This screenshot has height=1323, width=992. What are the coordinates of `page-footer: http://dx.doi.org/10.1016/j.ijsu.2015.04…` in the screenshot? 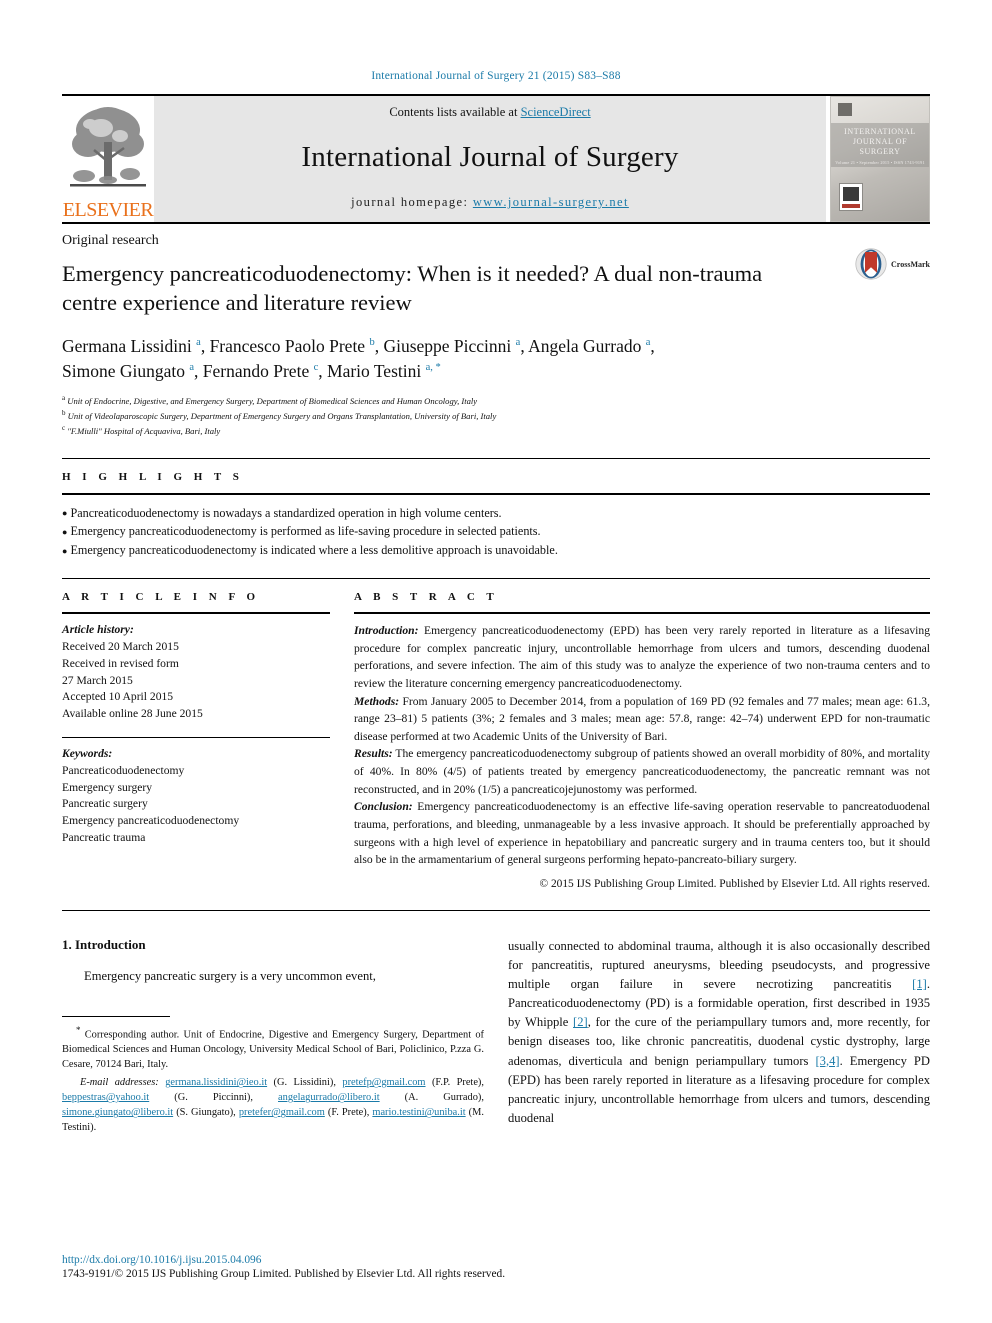 It's located at (283, 1267).